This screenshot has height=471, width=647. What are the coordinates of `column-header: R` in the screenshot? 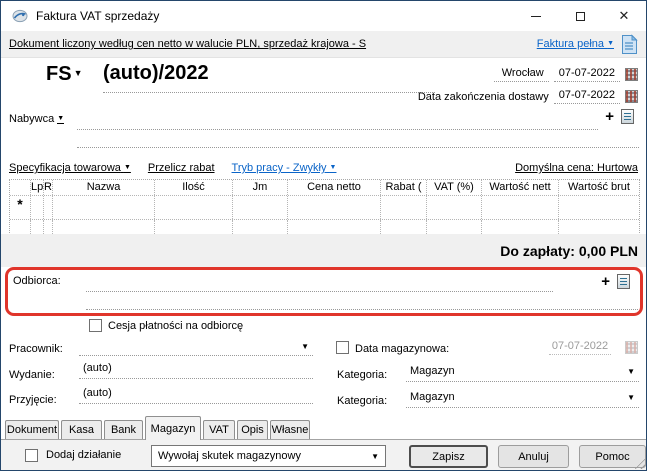 It's located at (48, 187).